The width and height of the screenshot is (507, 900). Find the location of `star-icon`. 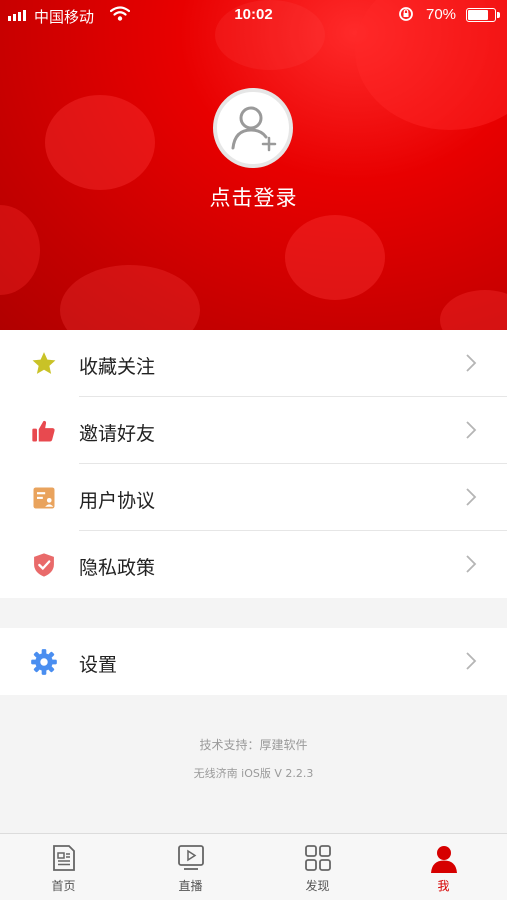

star-icon is located at coordinates (44, 364).